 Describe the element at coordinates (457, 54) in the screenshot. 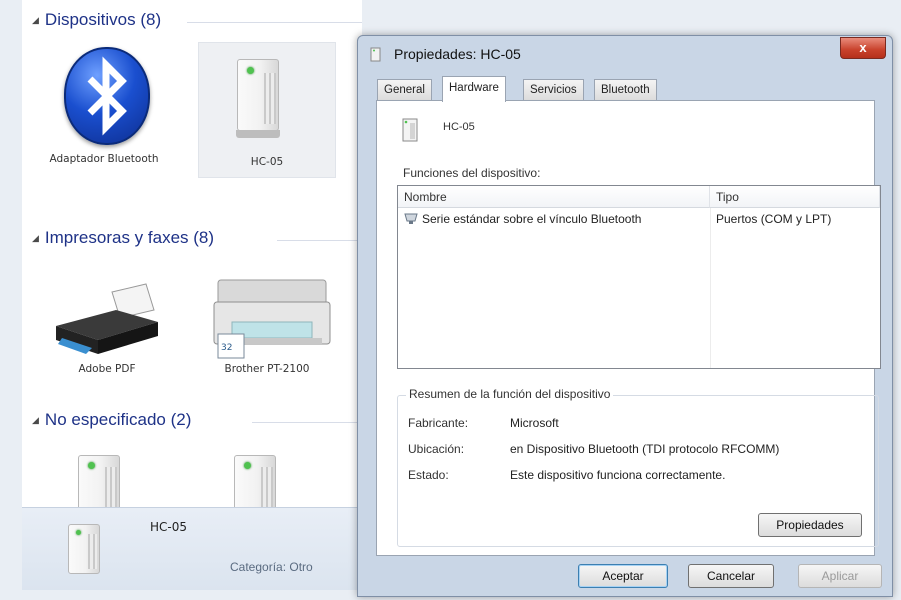

I see `dialog-title: Propiedades: HC-05` at that location.